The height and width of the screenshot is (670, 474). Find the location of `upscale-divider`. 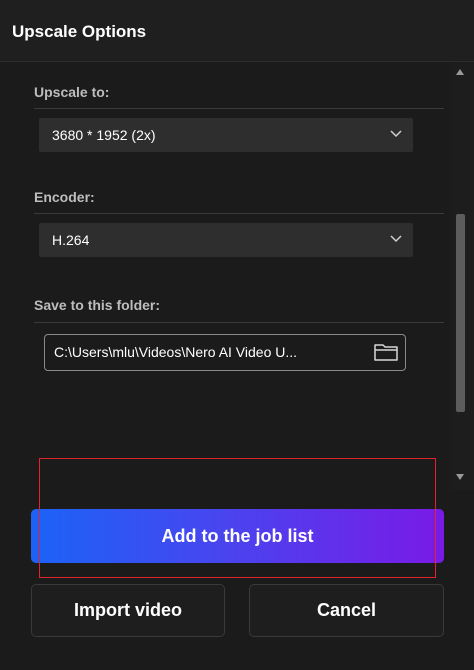

upscale-divider is located at coordinates (239, 108).